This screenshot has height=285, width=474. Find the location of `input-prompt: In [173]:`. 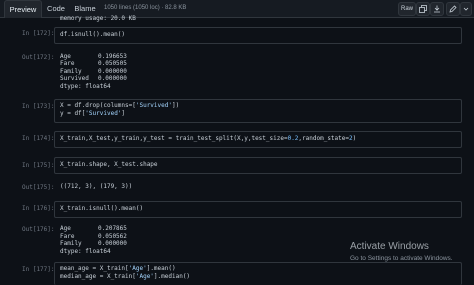

input-prompt: In [173]: is located at coordinates (38, 106).